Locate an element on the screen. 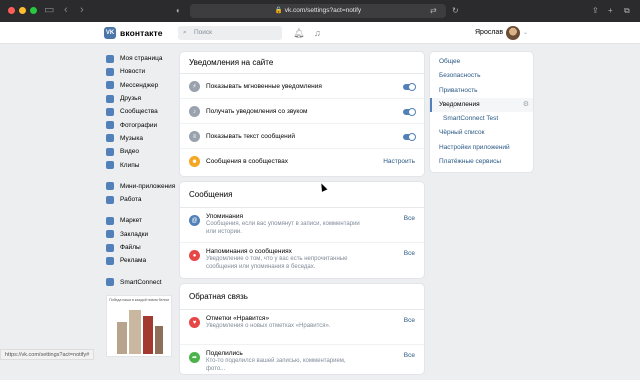 Image resolution: width=640 pixels, height=380 pixels. tab-overview-icon: ⧉ is located at coordinates (627, 11).